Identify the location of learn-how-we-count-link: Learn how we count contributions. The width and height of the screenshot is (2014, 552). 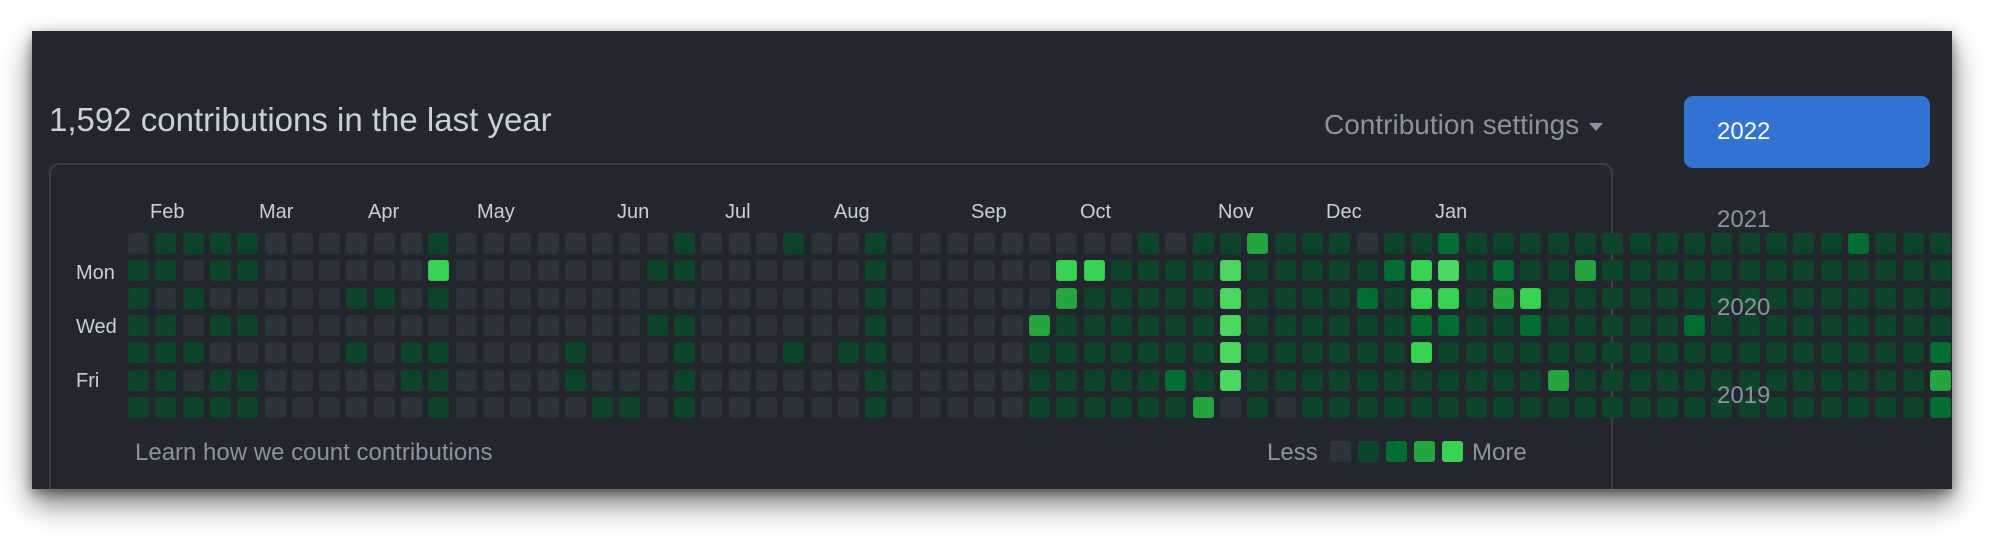
(314, 453).